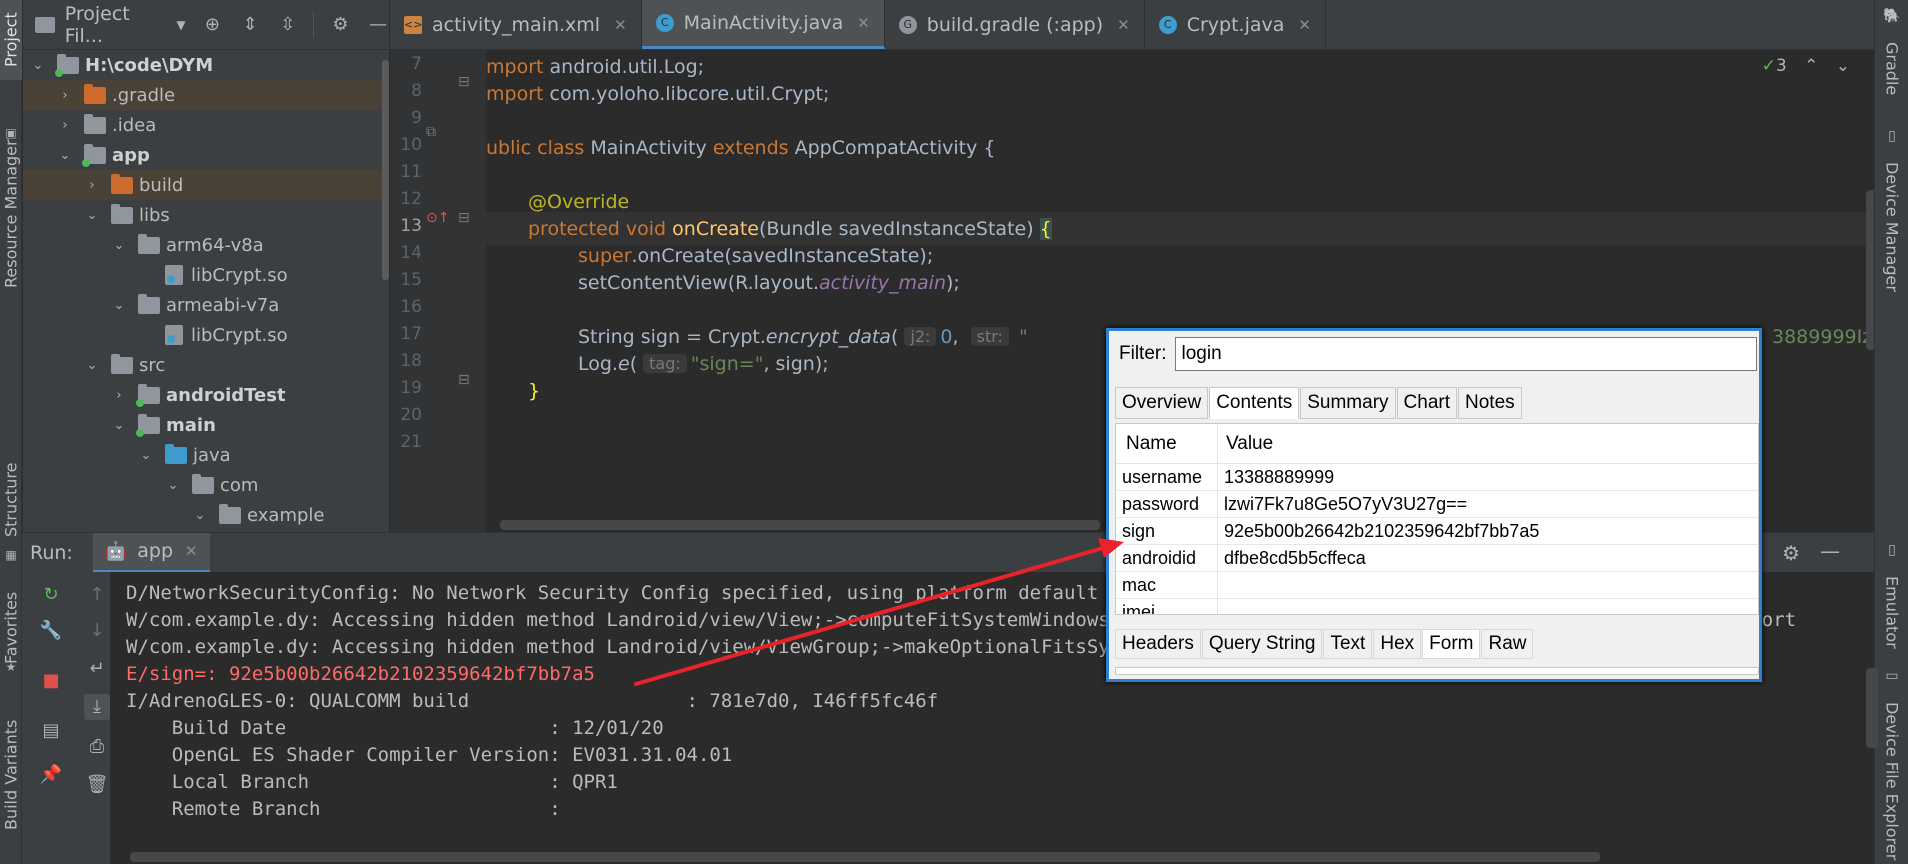  Describe the element at coordinates (385, 170) in the screenshot. I see `tree-scrollbar` at that location.